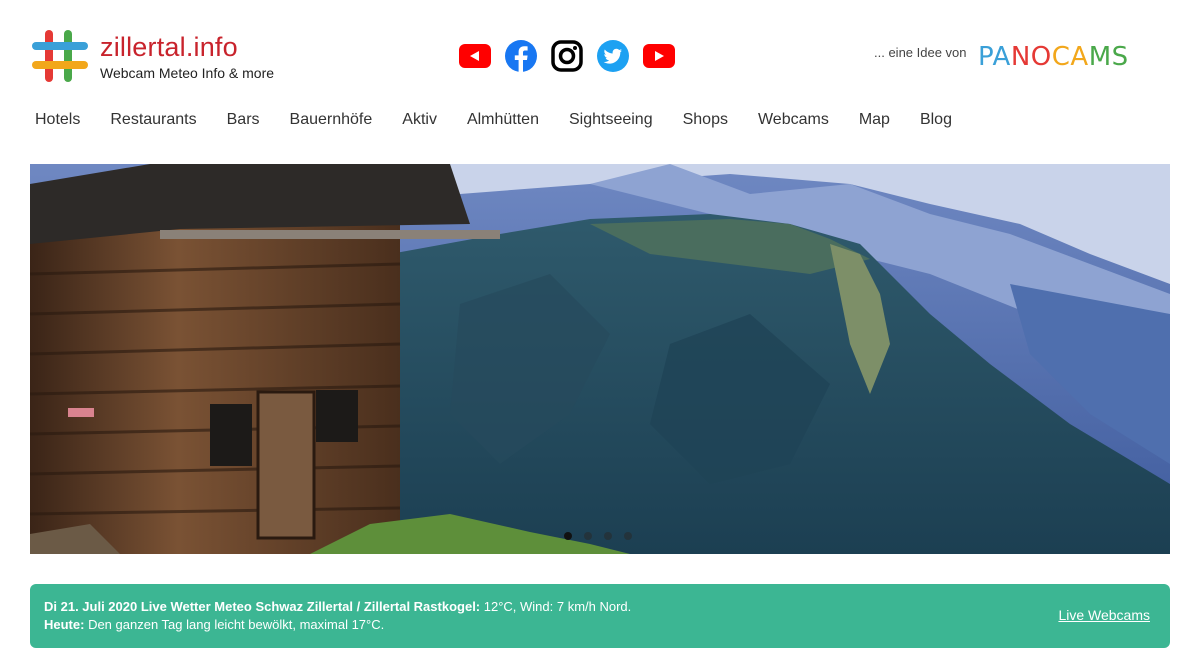 This screenshot has height=660, width=1200. What do you see at coordinates (419, 121) in the screenshot?
I see `nav-item-aktiv: Aktiv` at bounding box center [419, 121].